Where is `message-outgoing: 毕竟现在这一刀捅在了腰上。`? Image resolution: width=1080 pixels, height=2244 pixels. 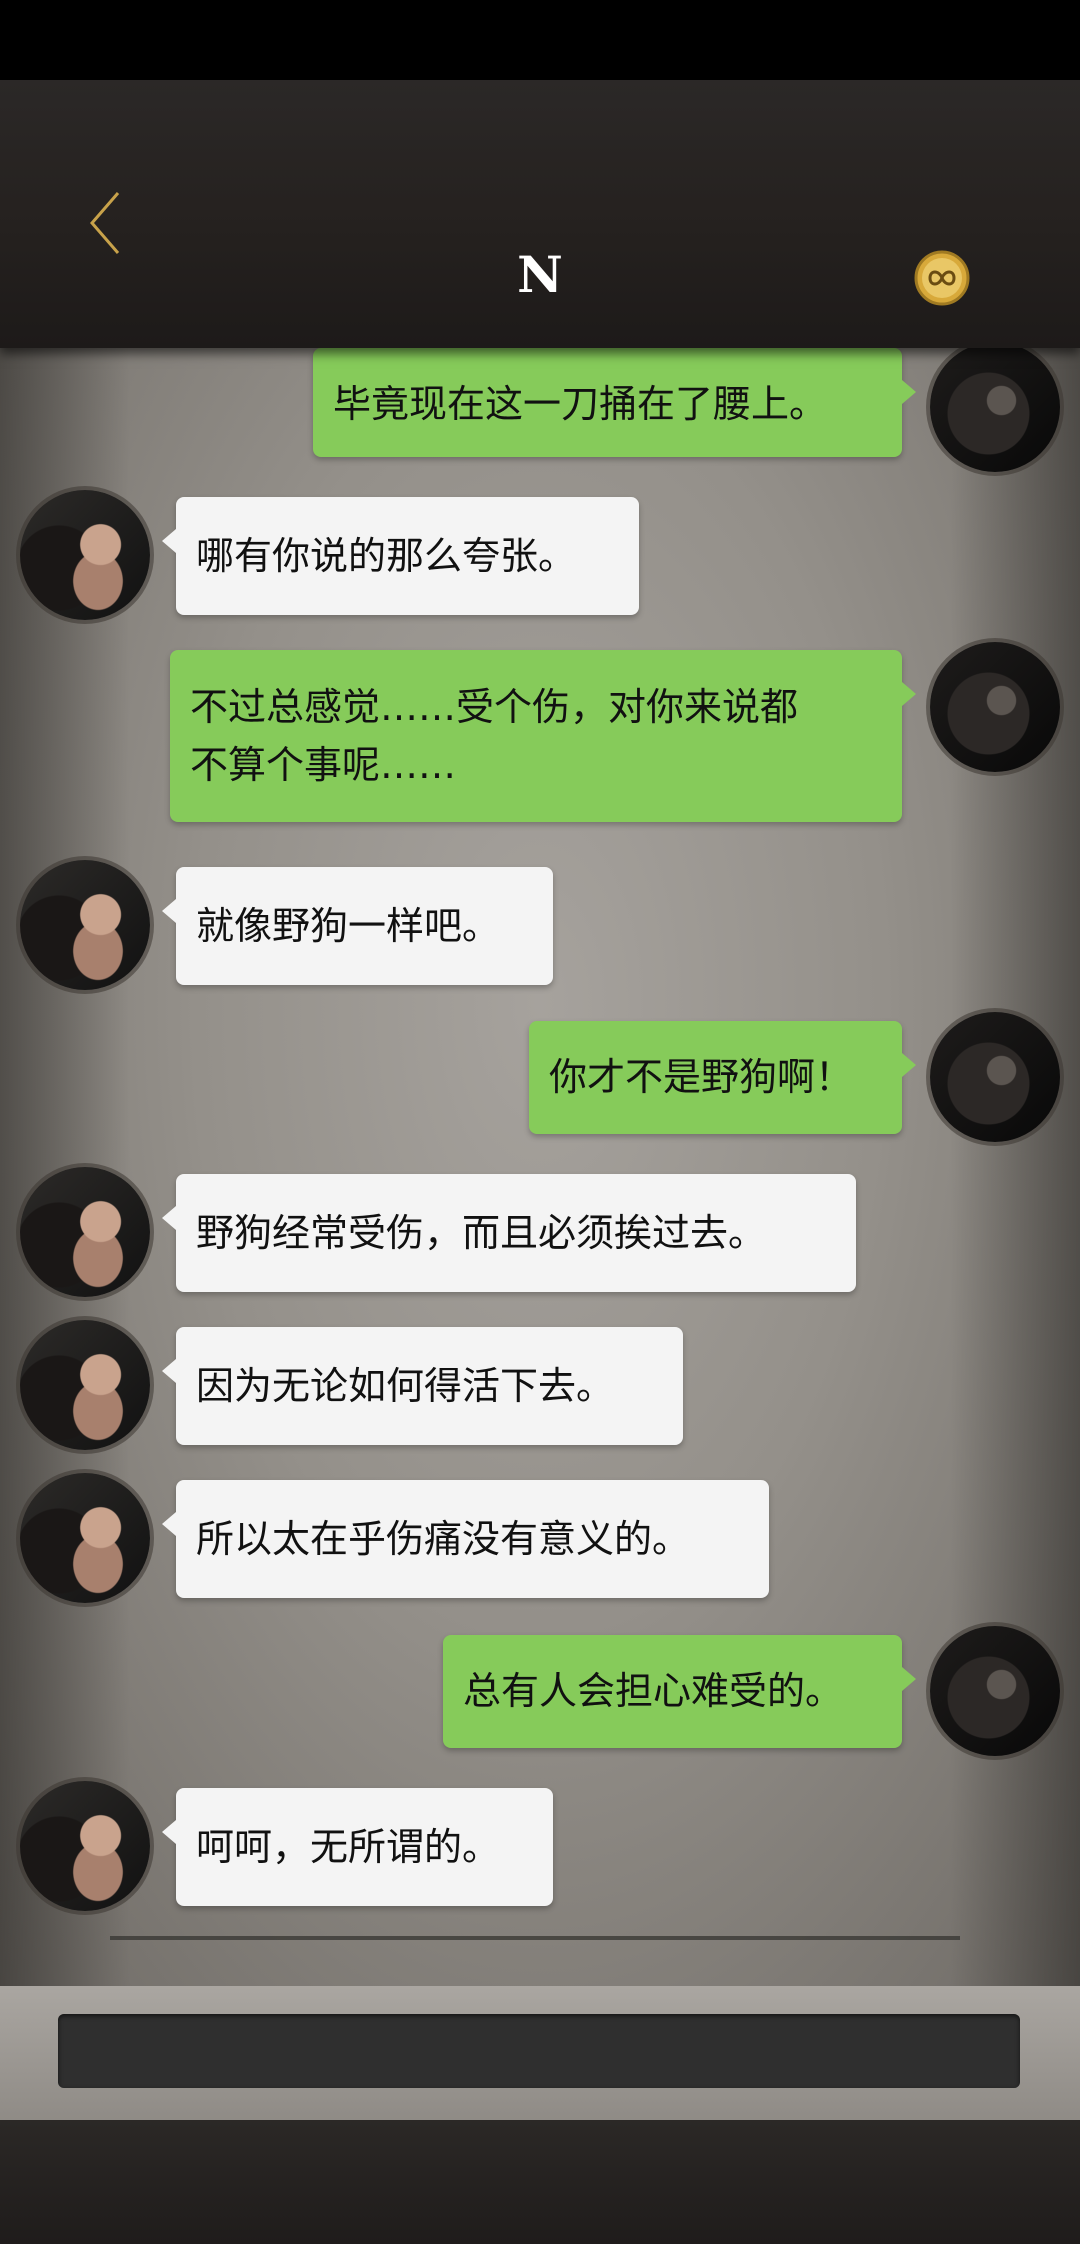 message-outgoing: 毕竟现在这一刀捅在了腰上。 is located at coordinates (614, 402).